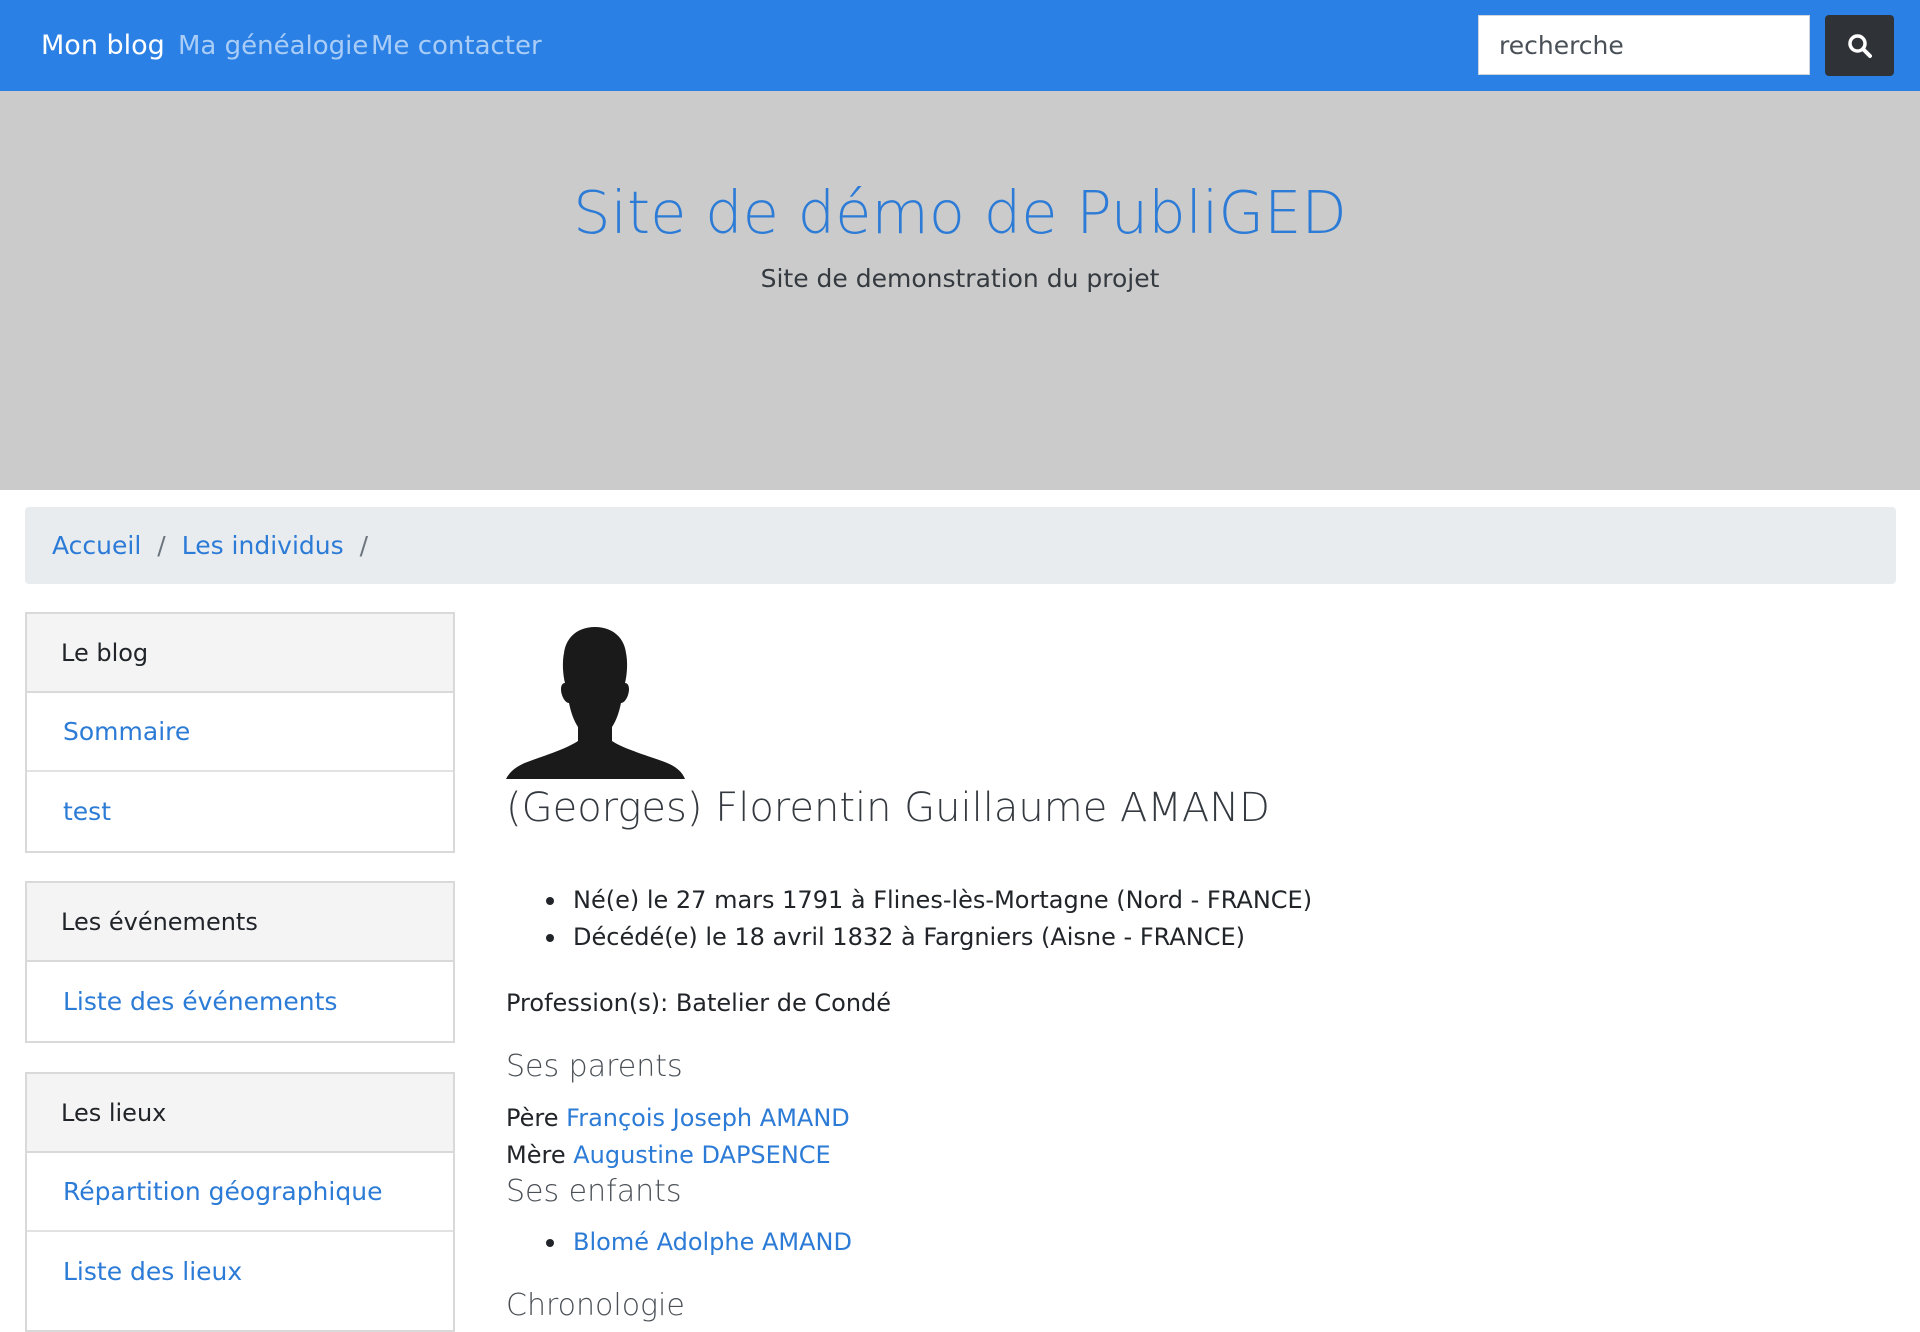  What do you see at coordinates (456, 46) in the screenshot?
I see `nav-link-contact: Me contacter` at bounding box center [456, 46].